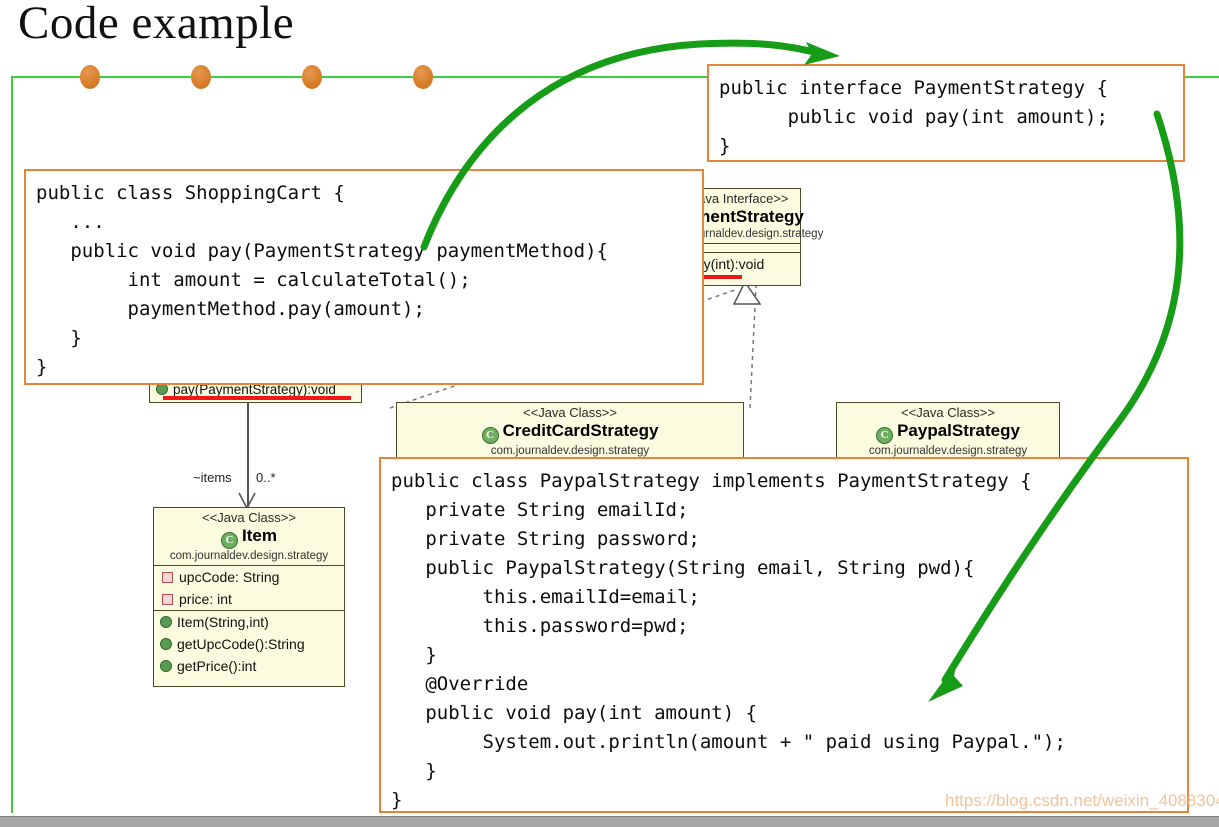  What do you see at coordinates (212, 477) in the screenshot?
I see `uml-association-role: ~items` at bounding box center [212, 477].